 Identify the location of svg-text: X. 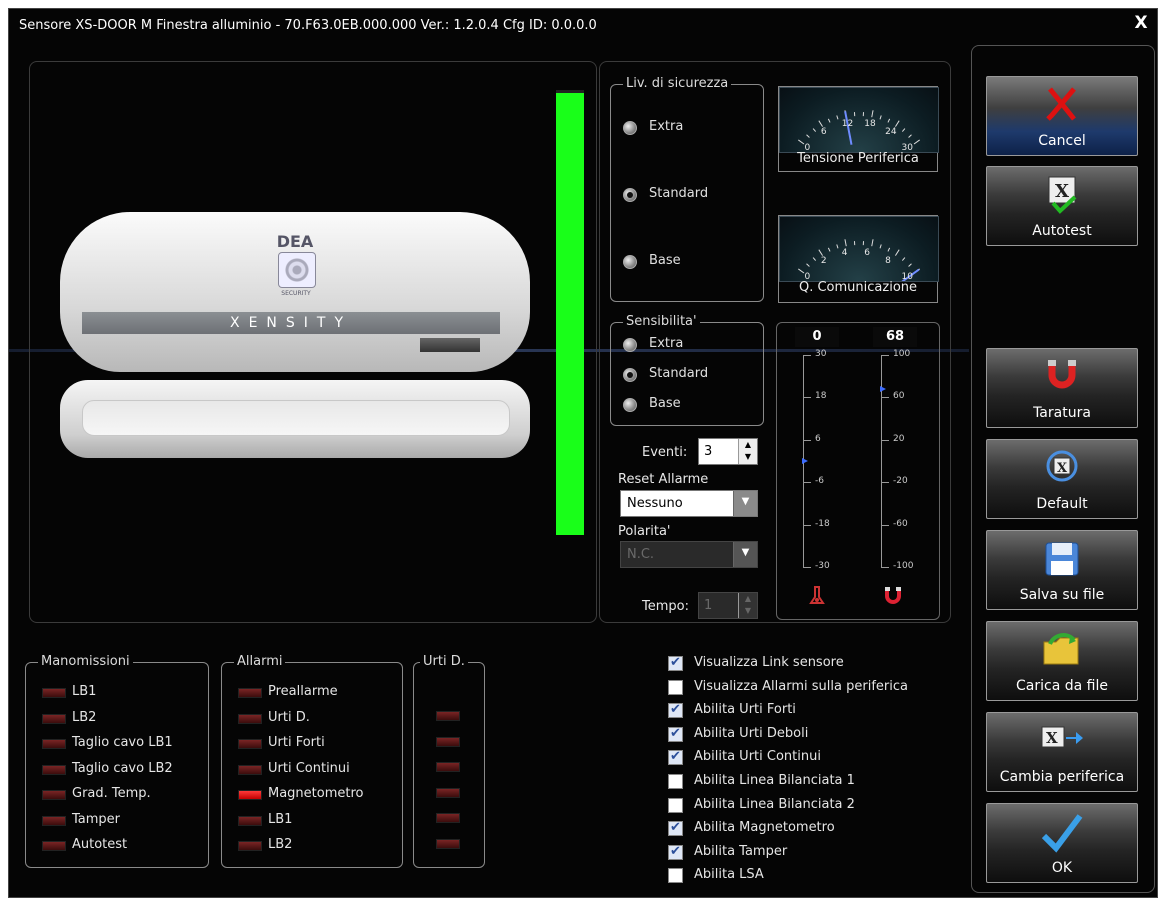
(1052, 738).